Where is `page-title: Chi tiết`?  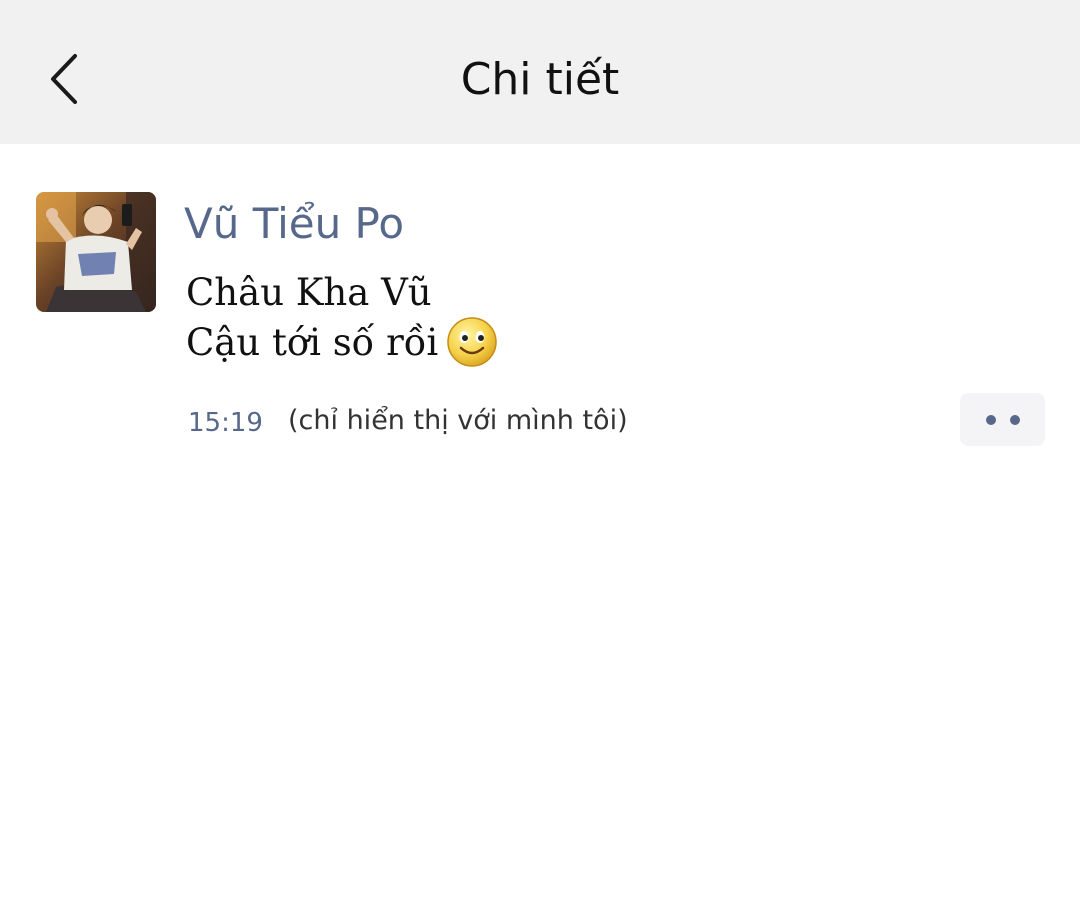
page-title: Chi tiết is located at coordinates (540, 79).